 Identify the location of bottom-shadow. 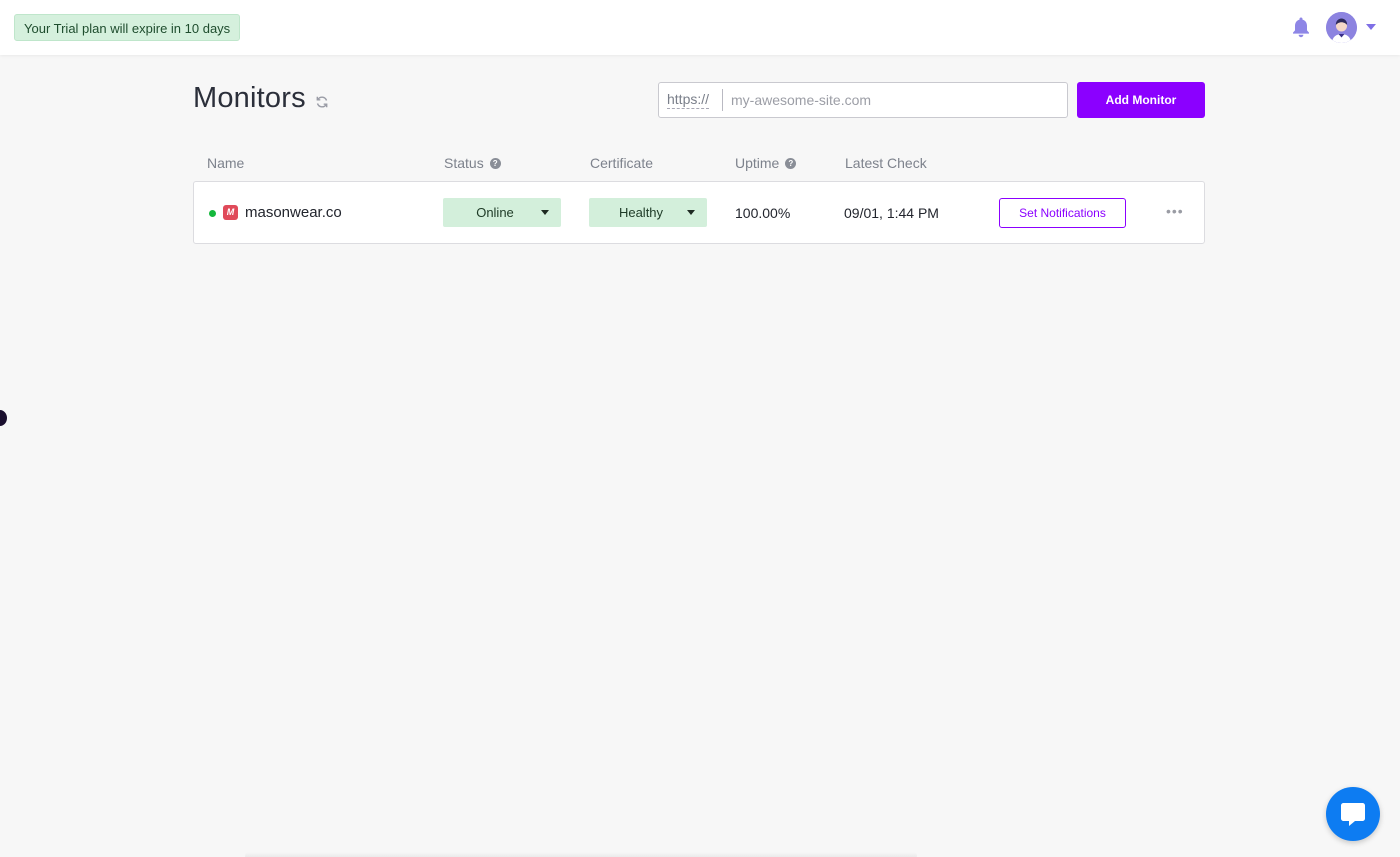
(581, 854).